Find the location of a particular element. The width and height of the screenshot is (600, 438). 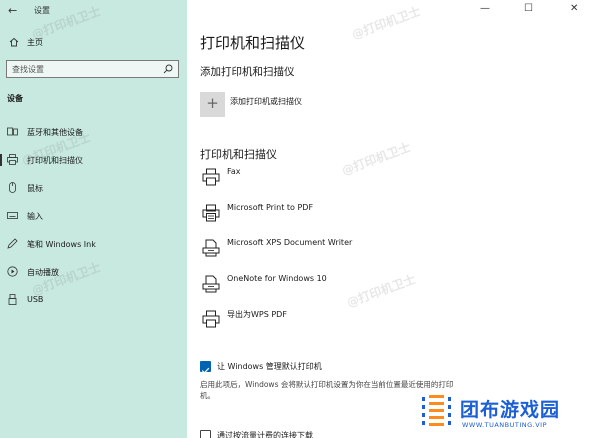

add-printer-label: 添加打印机或扫描仪 is located at coordinates (266, 101).